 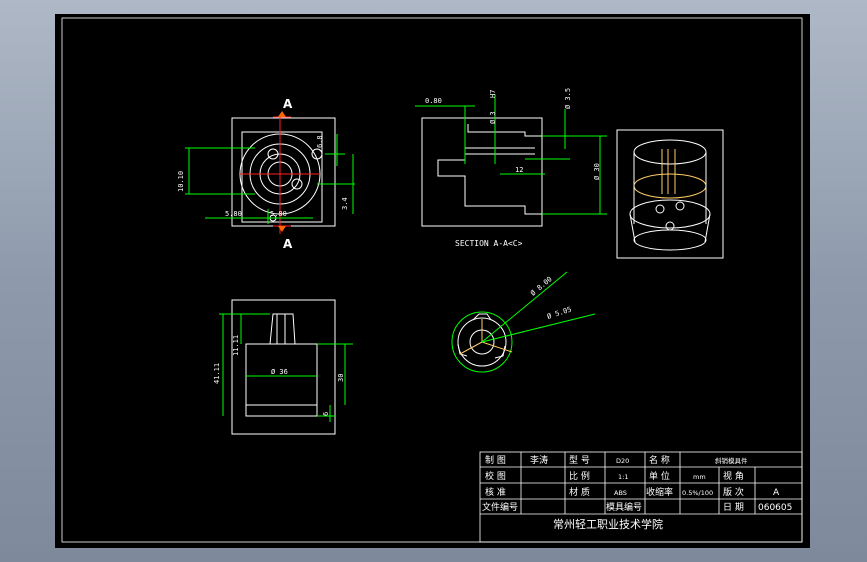 I want to click on tb-label-model: 型 号, so click(x=579, y=460).